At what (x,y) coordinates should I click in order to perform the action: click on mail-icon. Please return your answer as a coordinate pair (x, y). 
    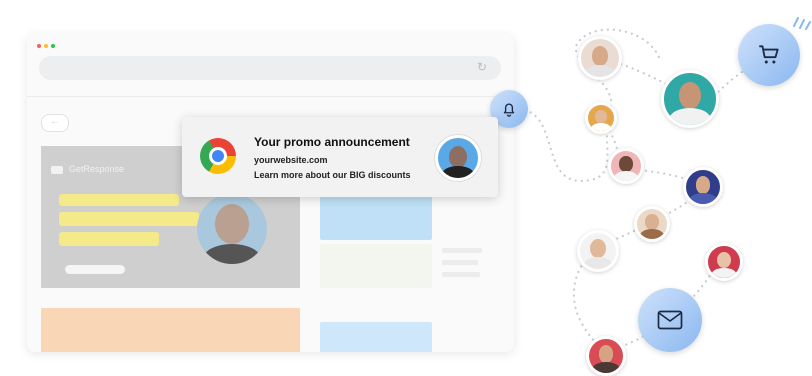
    Looking at the image, I should click on (670, 320).